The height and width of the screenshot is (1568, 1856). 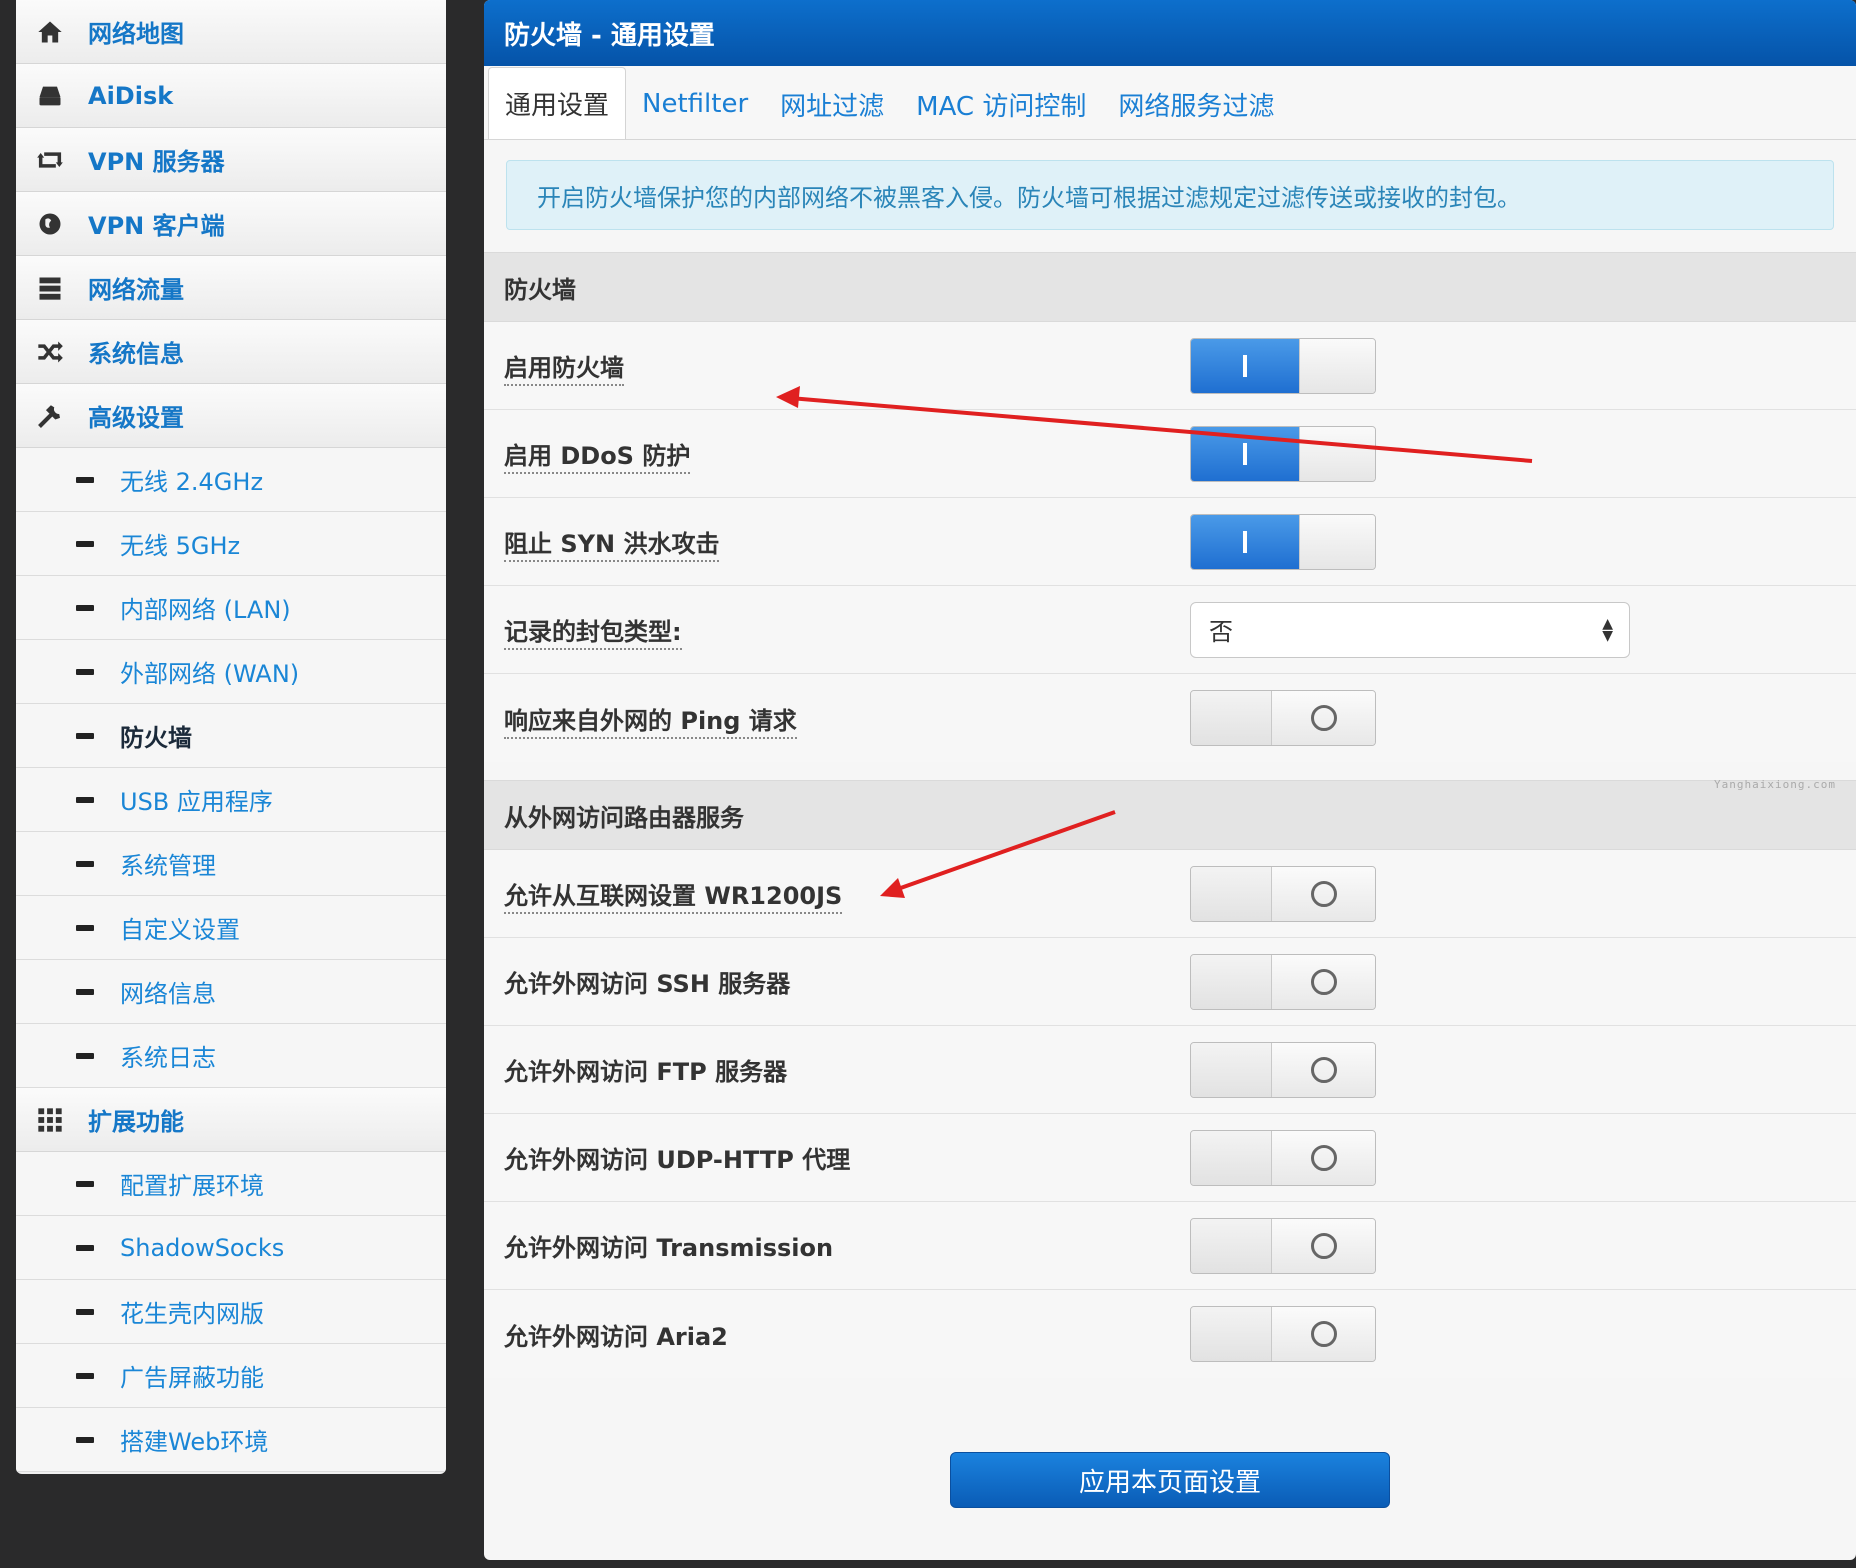 What do you see at coordinates (168, 866) in the screenshot?
I see `sub-label: 系统管理` at bounding box center [168, 866].